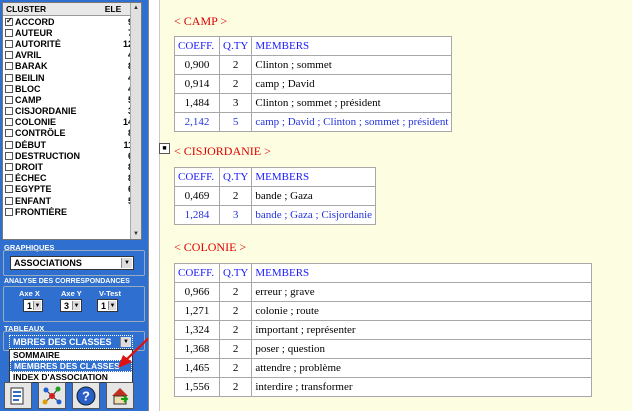 The image size is (632, 411). Describe the element at coordinates (72, 178) in the screenshot. I see `list-item: ÉCHEC 8` at that location.